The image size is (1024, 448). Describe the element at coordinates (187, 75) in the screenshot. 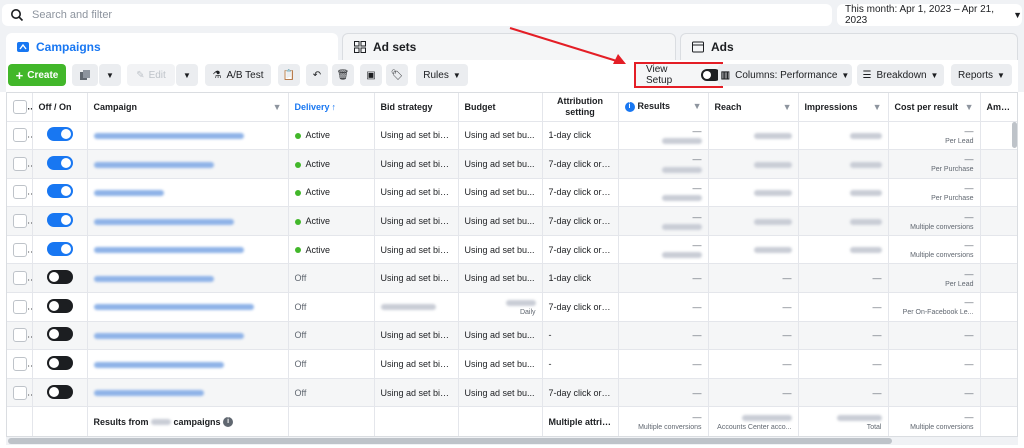

I see `edit-dropdown: ▼` at that location.